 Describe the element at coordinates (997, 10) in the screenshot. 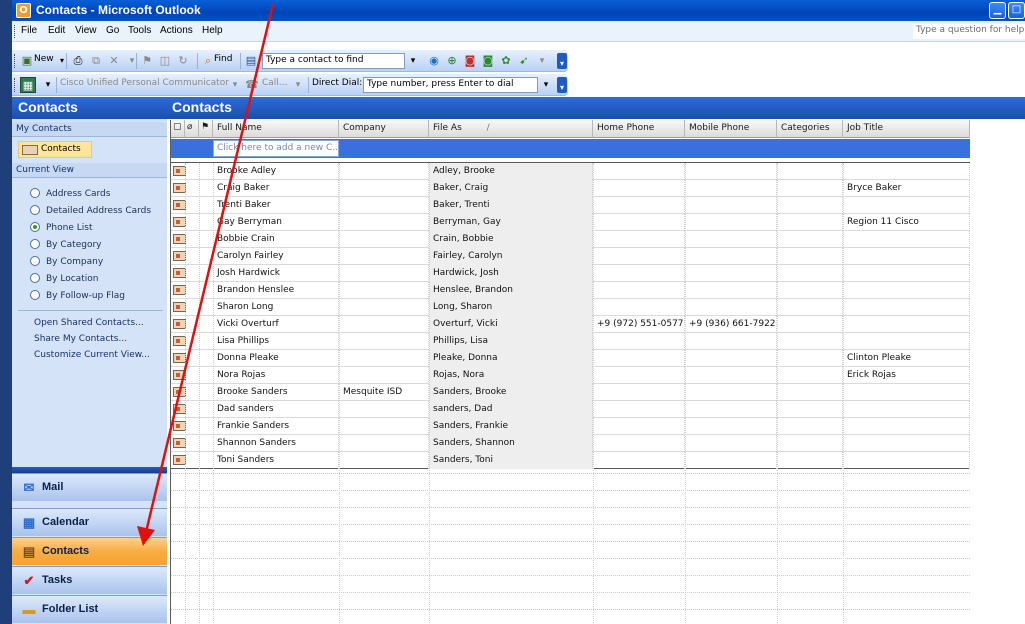

I see `minimize-button: ▁` at that location.